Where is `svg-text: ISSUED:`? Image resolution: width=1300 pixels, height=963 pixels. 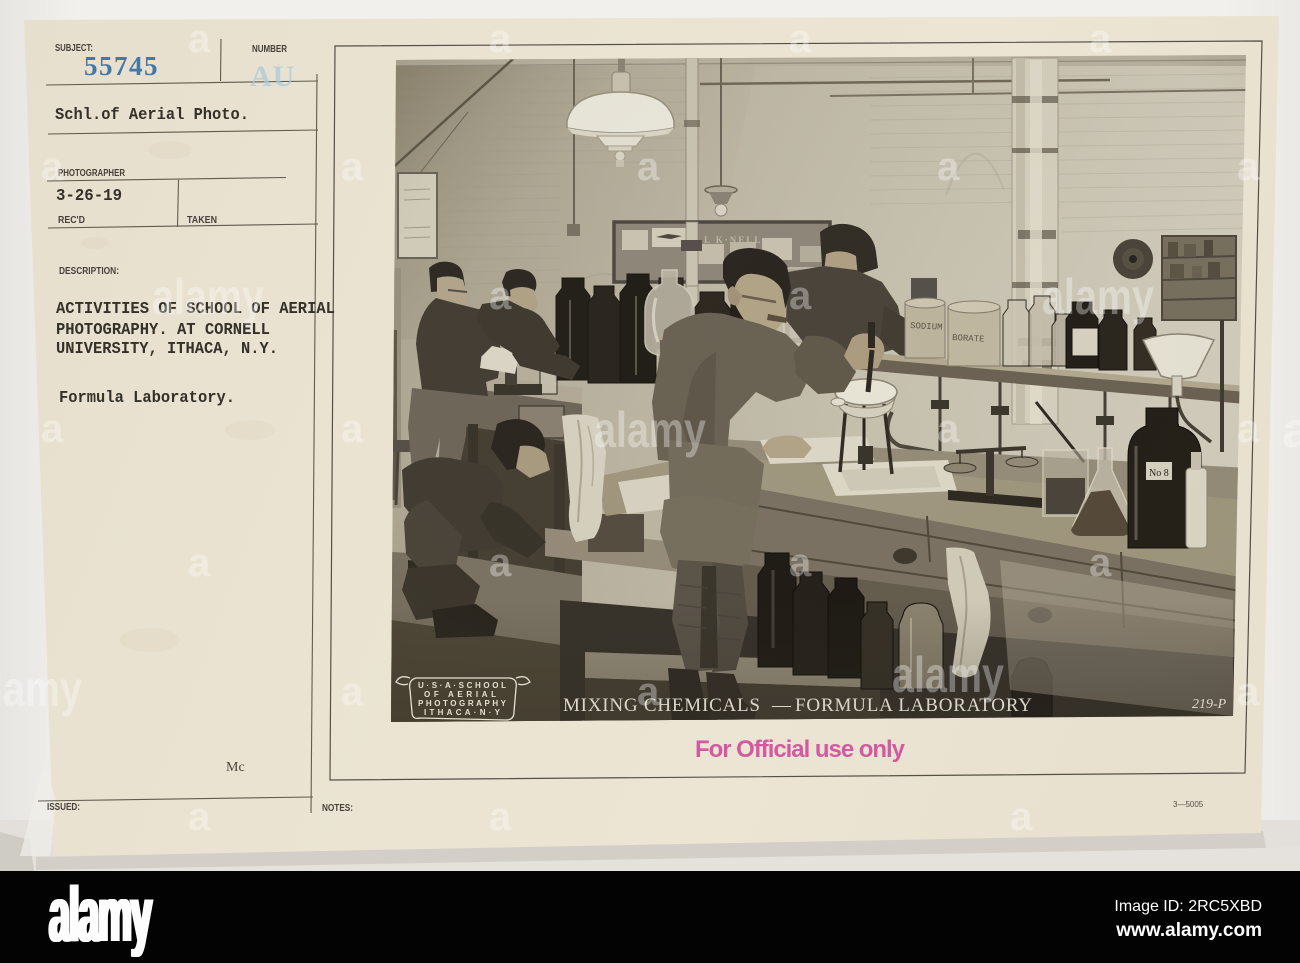
svg-text: ISSUED: is located at coordinates (63, 807).